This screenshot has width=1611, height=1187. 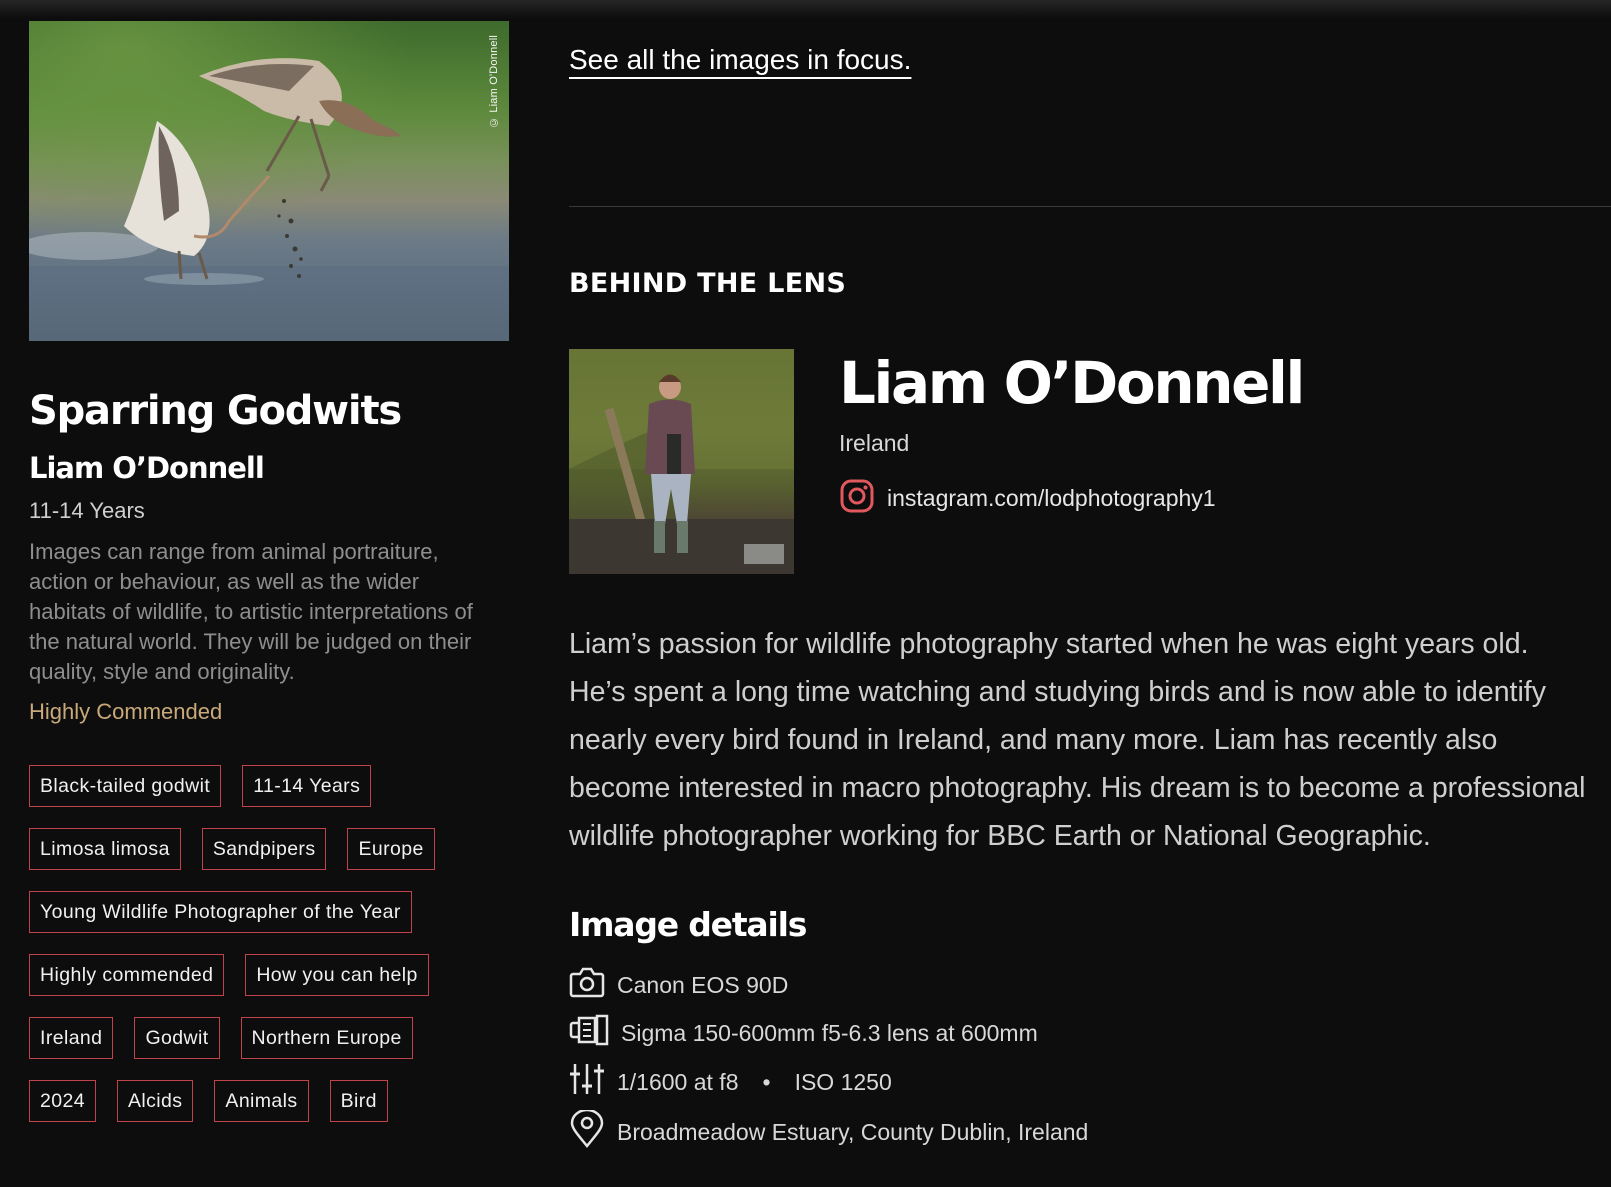 What do you see at coordinates (805, 9) in the screenshot?
I see `top-strip` at bounding box center [805, 9].